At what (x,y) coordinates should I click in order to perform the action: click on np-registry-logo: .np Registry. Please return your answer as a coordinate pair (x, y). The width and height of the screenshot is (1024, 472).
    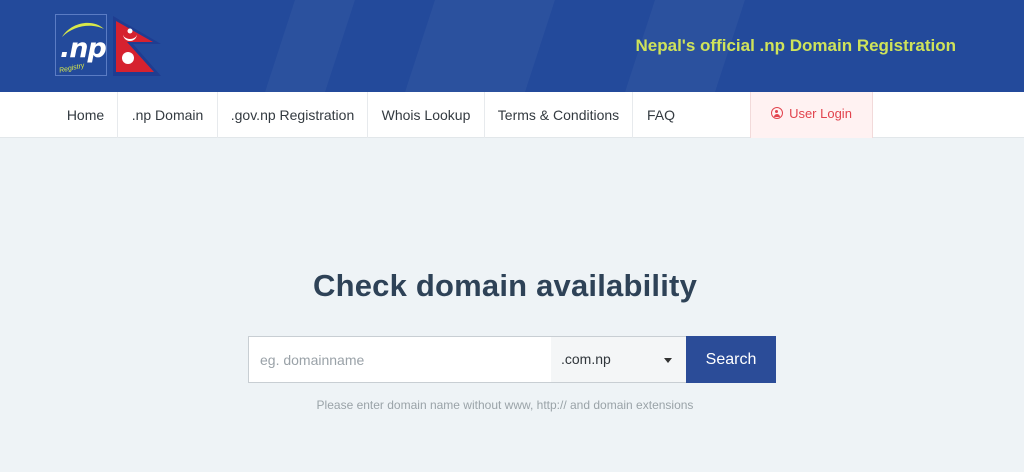
    Looking at the image, I should click on (110, 46).